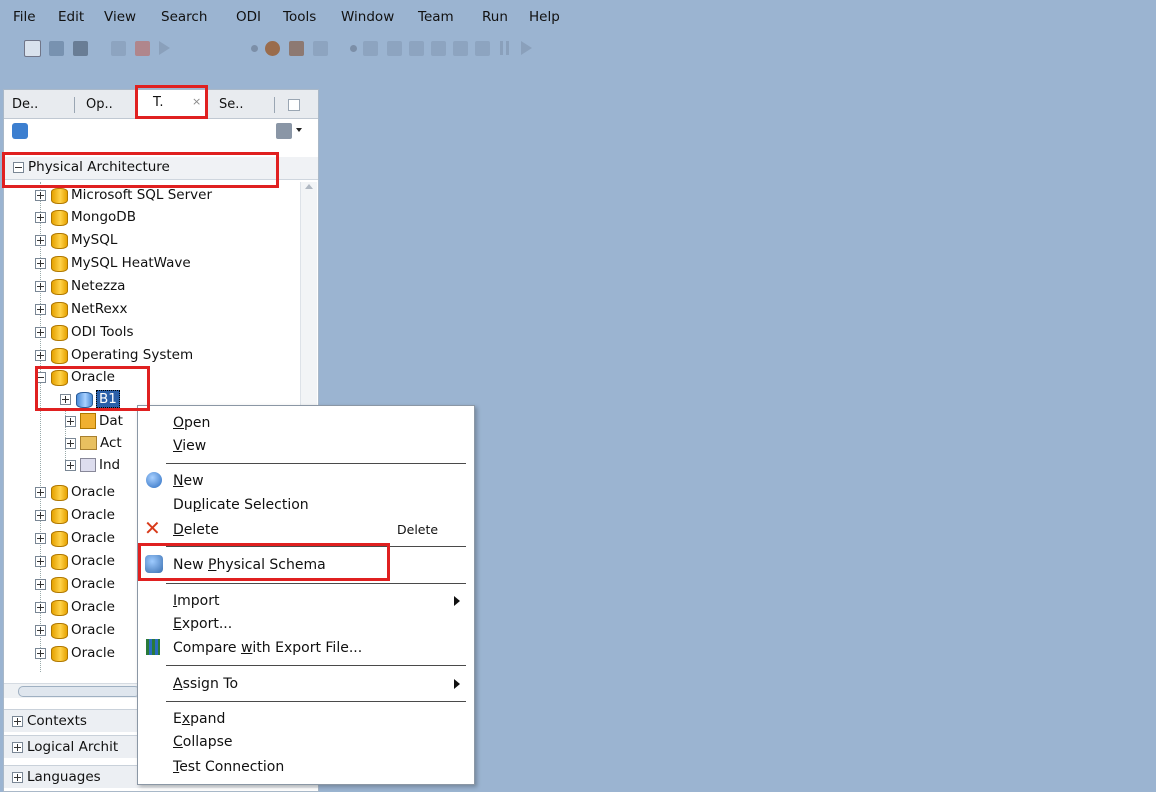 The image size is (1156, 792). I want to click on tree-node-ind: Ind, so click(92, 465).